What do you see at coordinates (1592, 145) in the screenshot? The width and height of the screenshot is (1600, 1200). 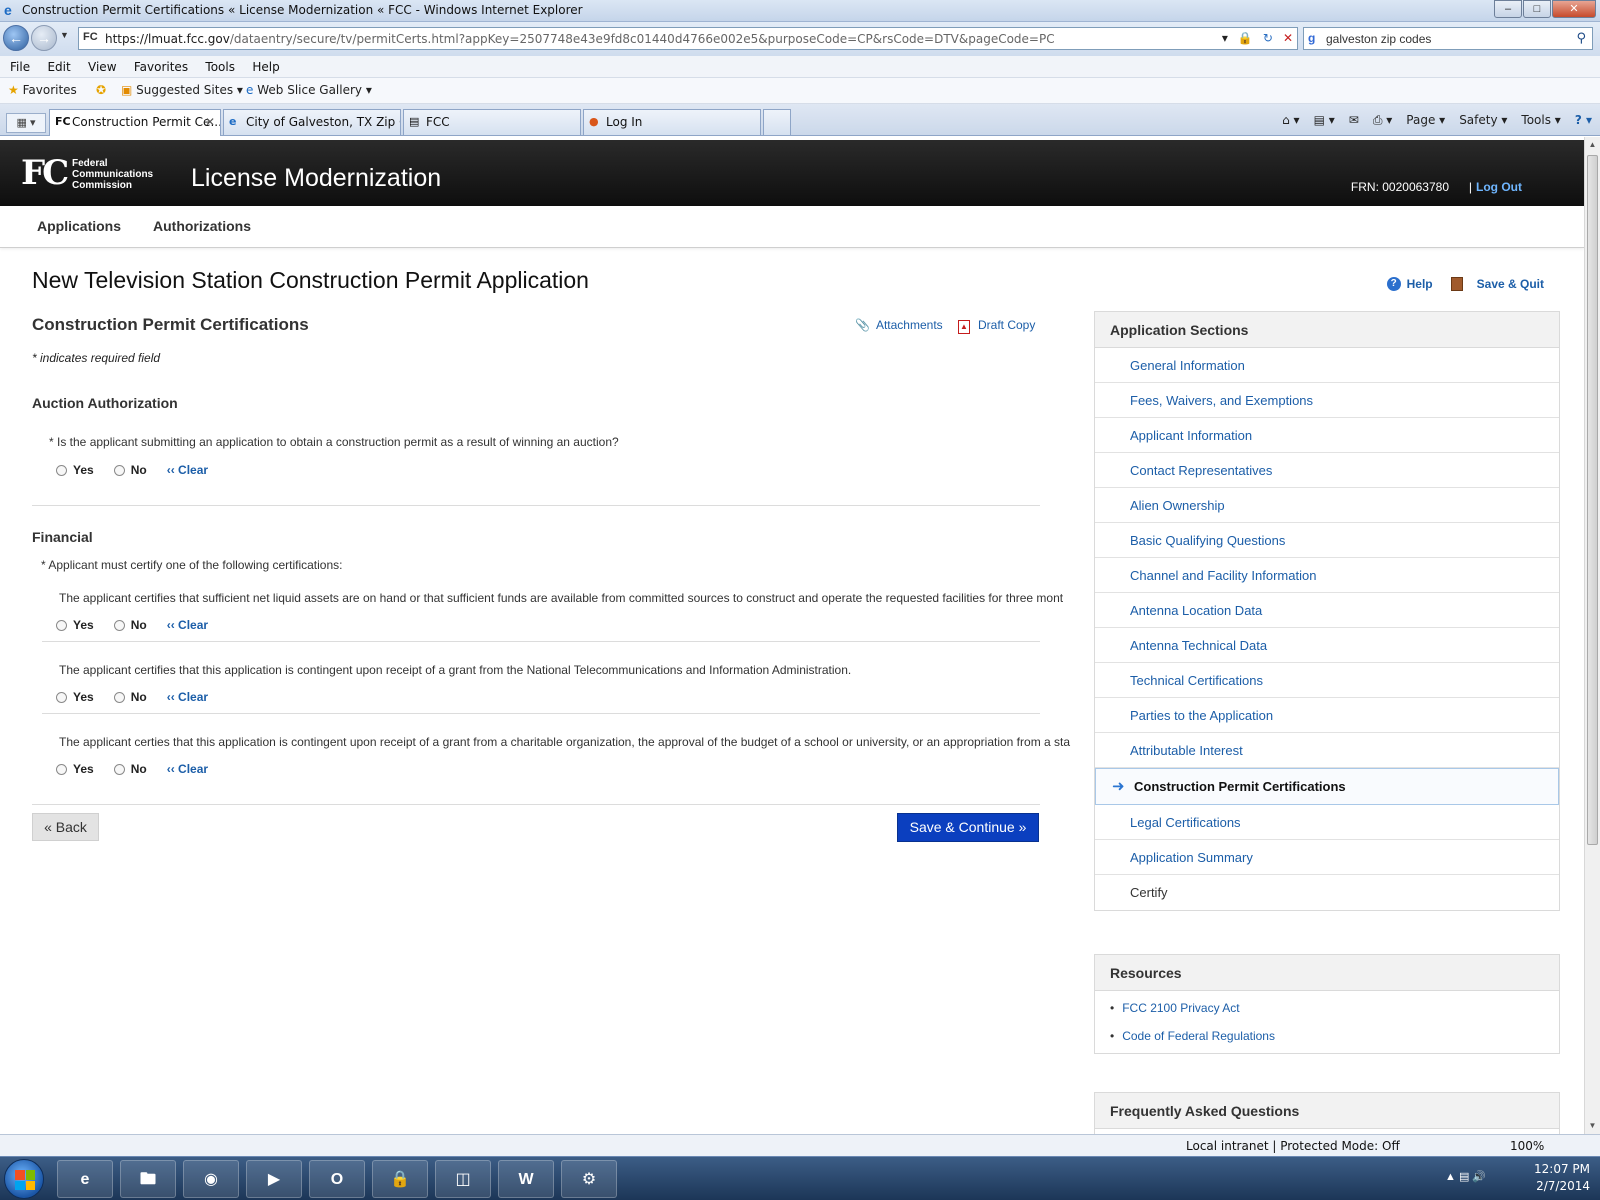 I see `scroll-up-icon: ▲` at bounding box center [1592, 145].